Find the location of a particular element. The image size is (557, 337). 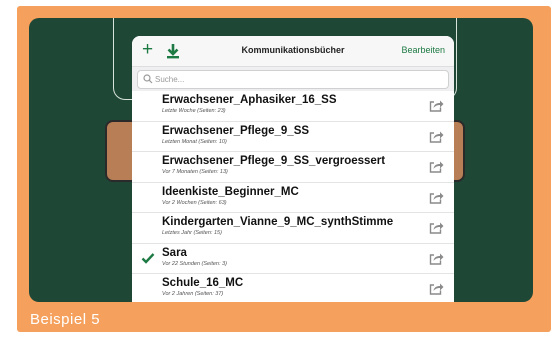

checkmark-icon is located at coordinates (148, 258).